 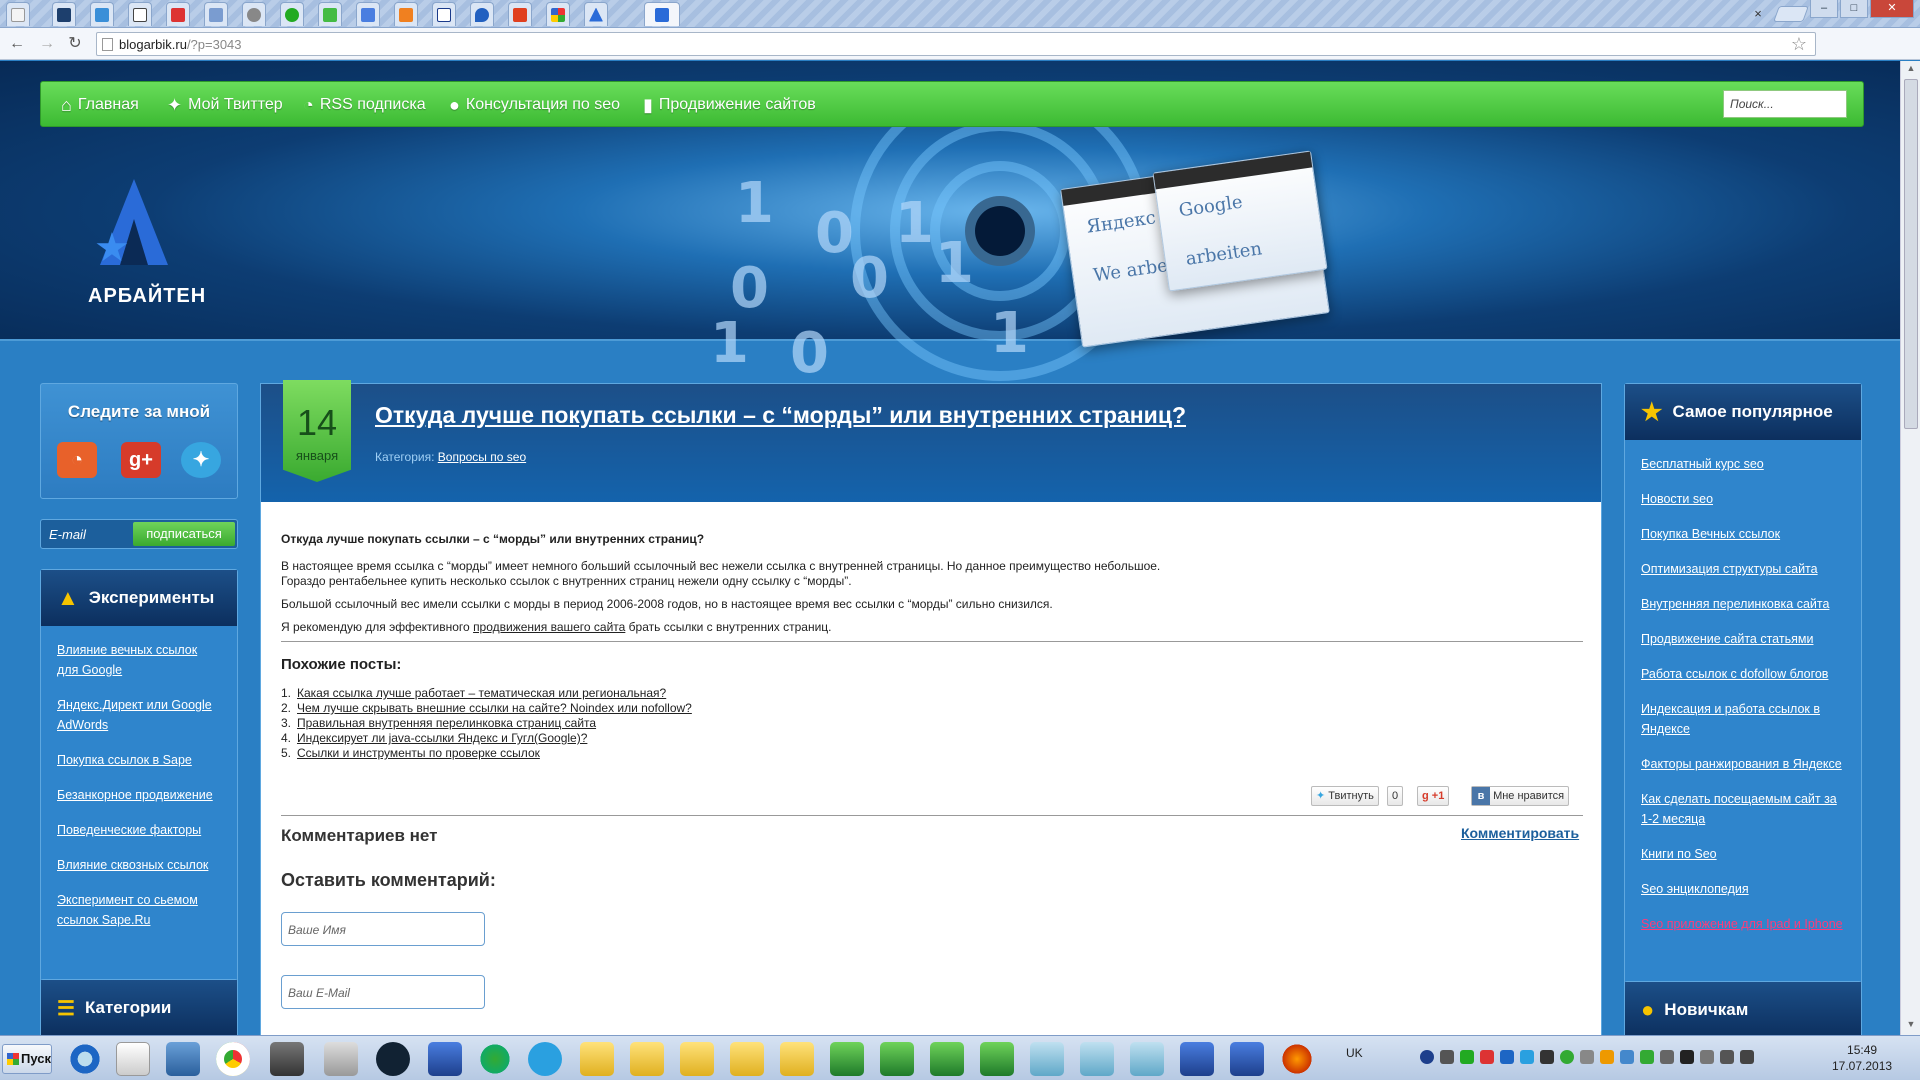 What do you see at coordinates (1799, 44) in the screenshot?
I see `bookmark-star-icon: ☆` at bounding box center [1799, 44].